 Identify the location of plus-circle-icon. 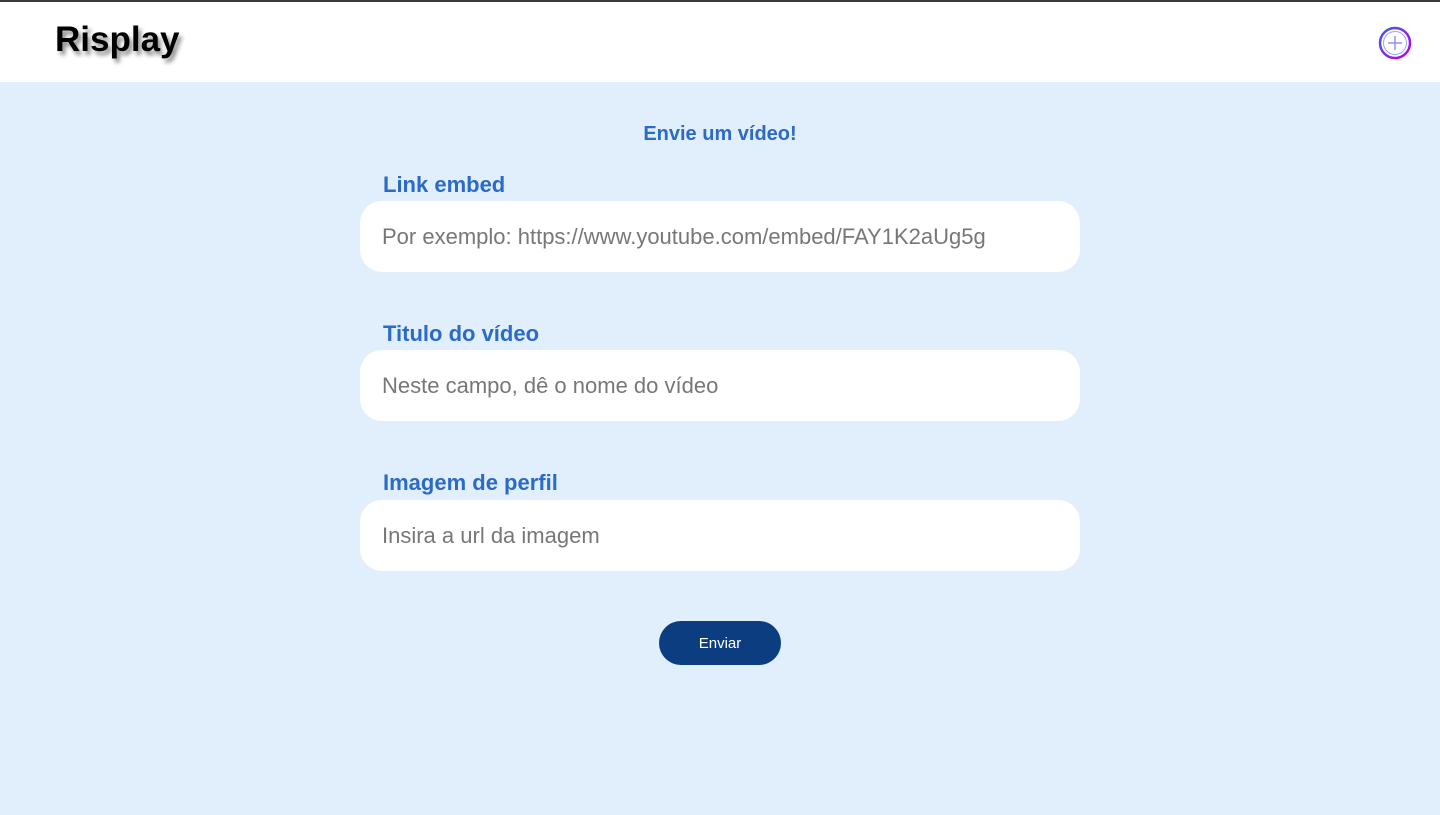
(1395, 43).